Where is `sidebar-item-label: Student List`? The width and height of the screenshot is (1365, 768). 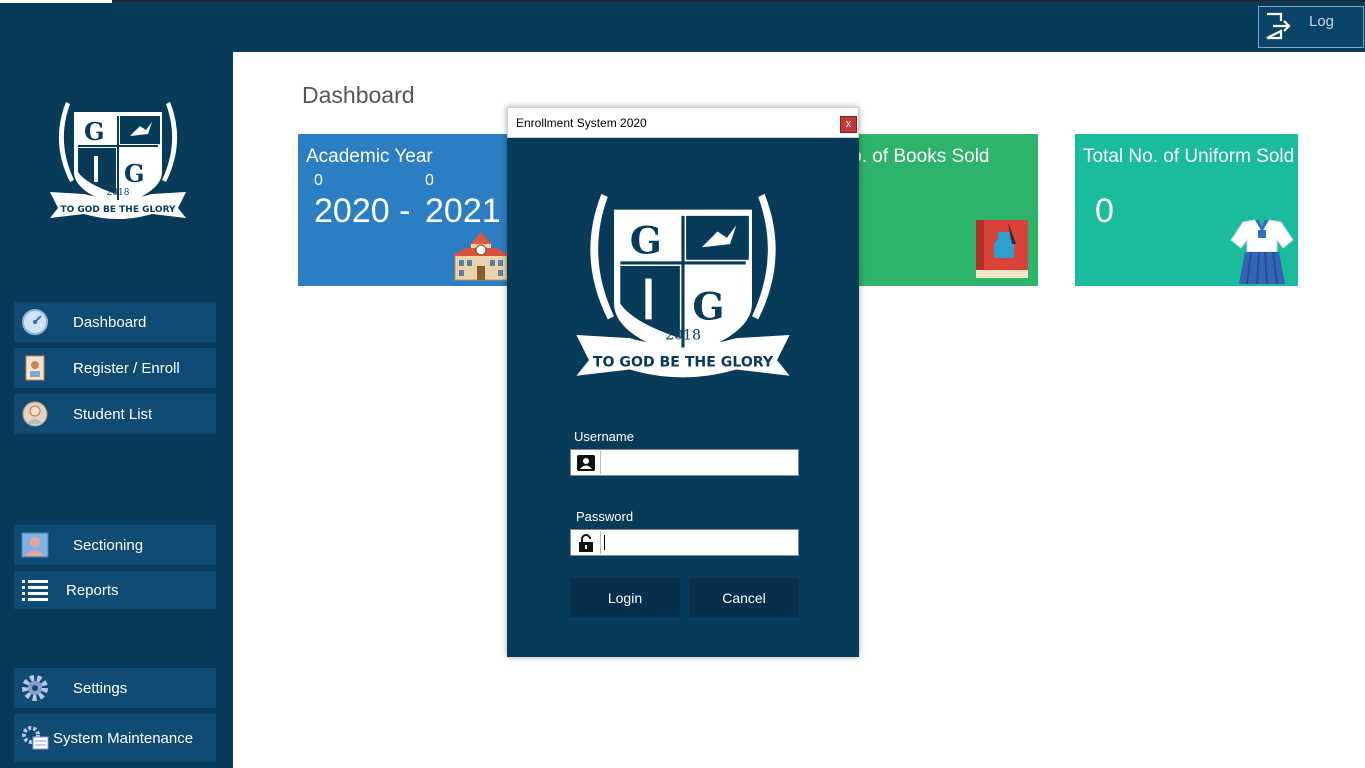 sidebar-item-label: Student List is located at coordinates (113, 414).